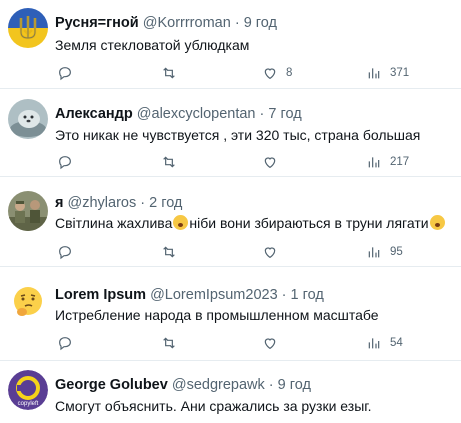 The height and width of the screenshot is (423, 461). What do you see at coordinates (400, 162) in the screenshot?
I see `views-count: 217` at bounding box center [400, 162].